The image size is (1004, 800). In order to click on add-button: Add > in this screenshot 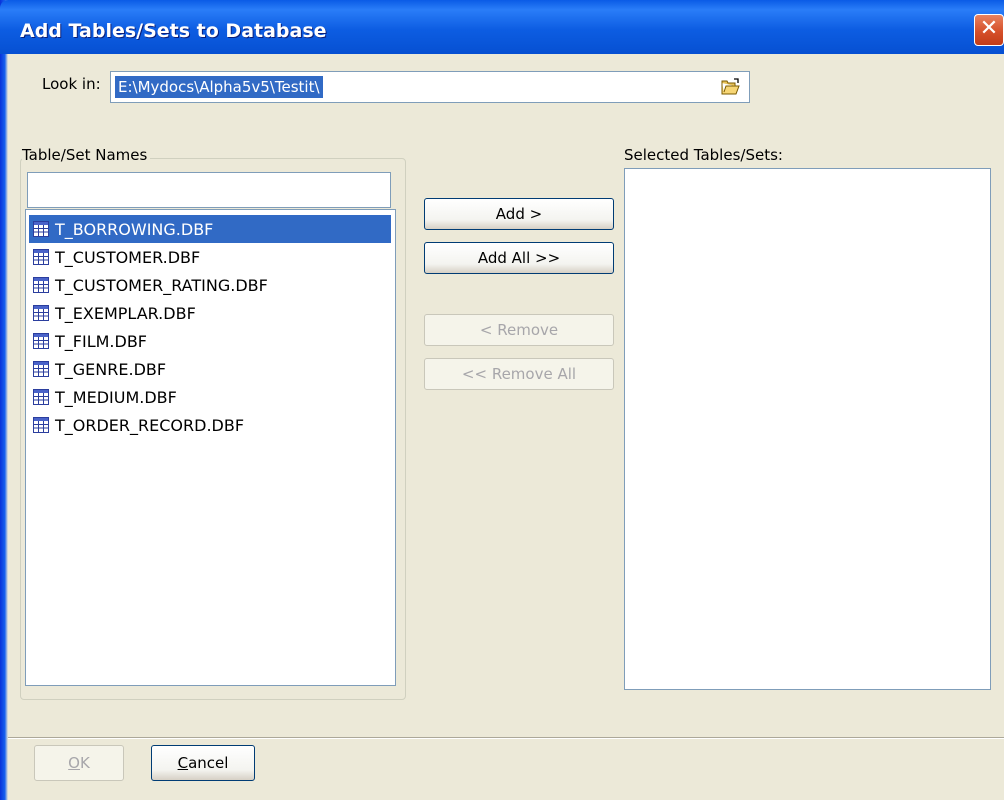, I will do `click(519, 214)`.